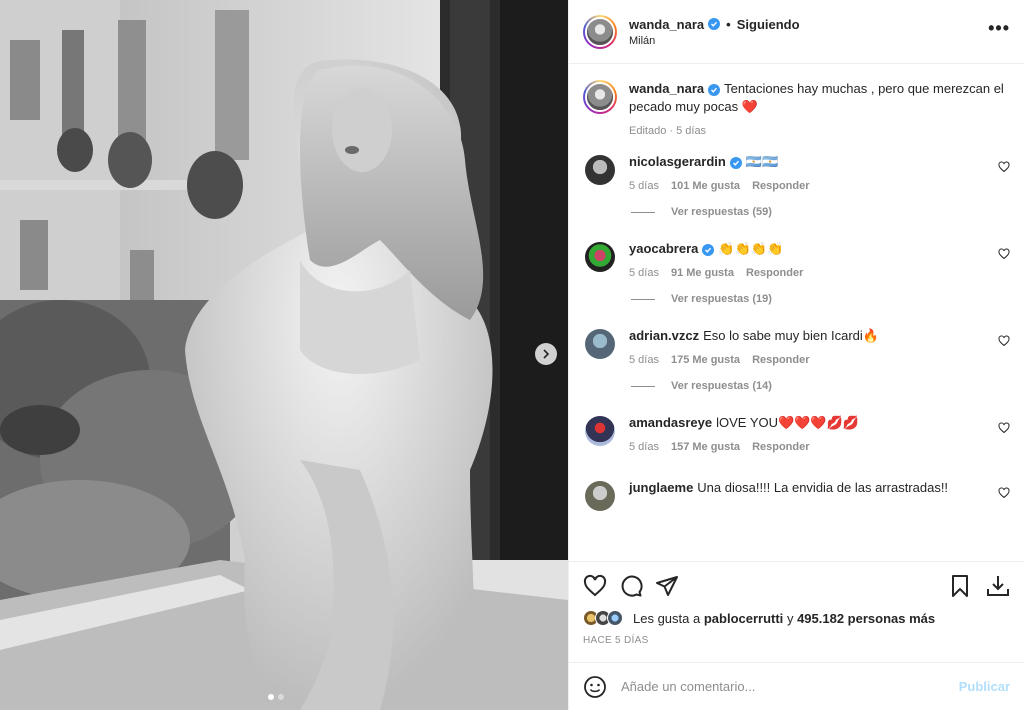 This screenshot has height=710, width=1024. Describe the element at coordinates (667, 618) in the screenshot. I see `likes-prefix: Les gusta a` at that location.